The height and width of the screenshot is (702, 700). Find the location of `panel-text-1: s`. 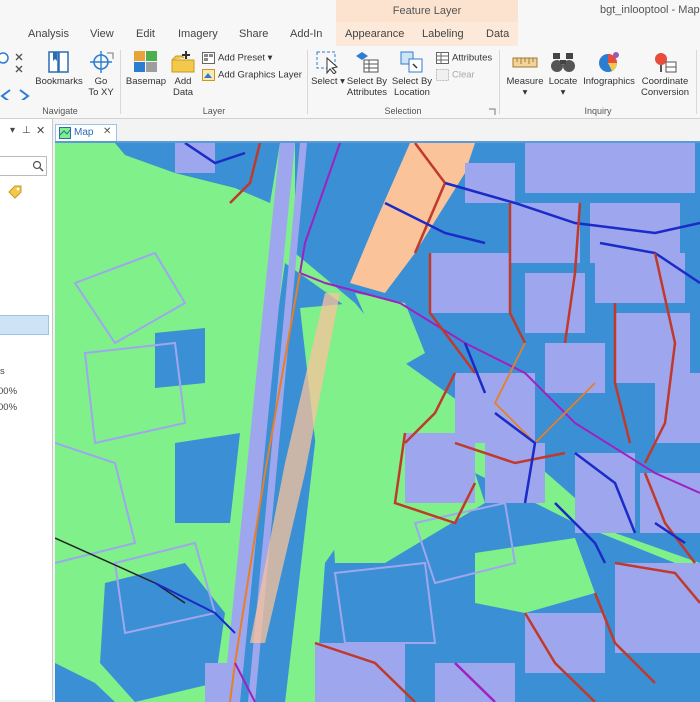

panel-text-1: s is located at coordinates (2, 371).